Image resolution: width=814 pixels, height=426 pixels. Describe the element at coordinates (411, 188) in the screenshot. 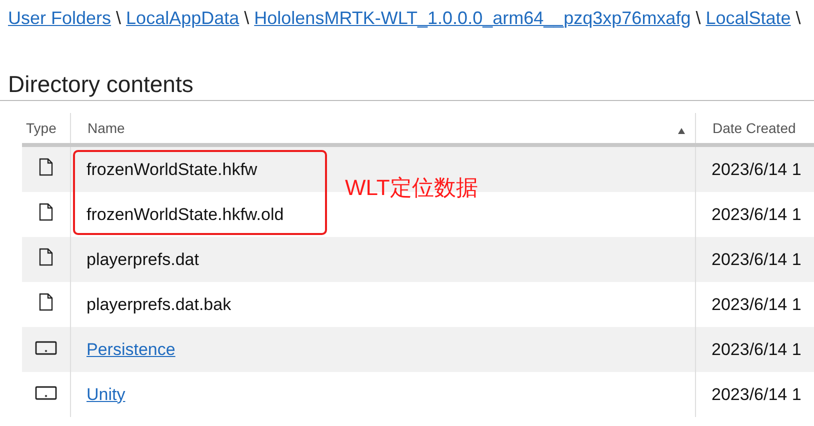

I see `annotation-text: WLT定位数据` at that location.